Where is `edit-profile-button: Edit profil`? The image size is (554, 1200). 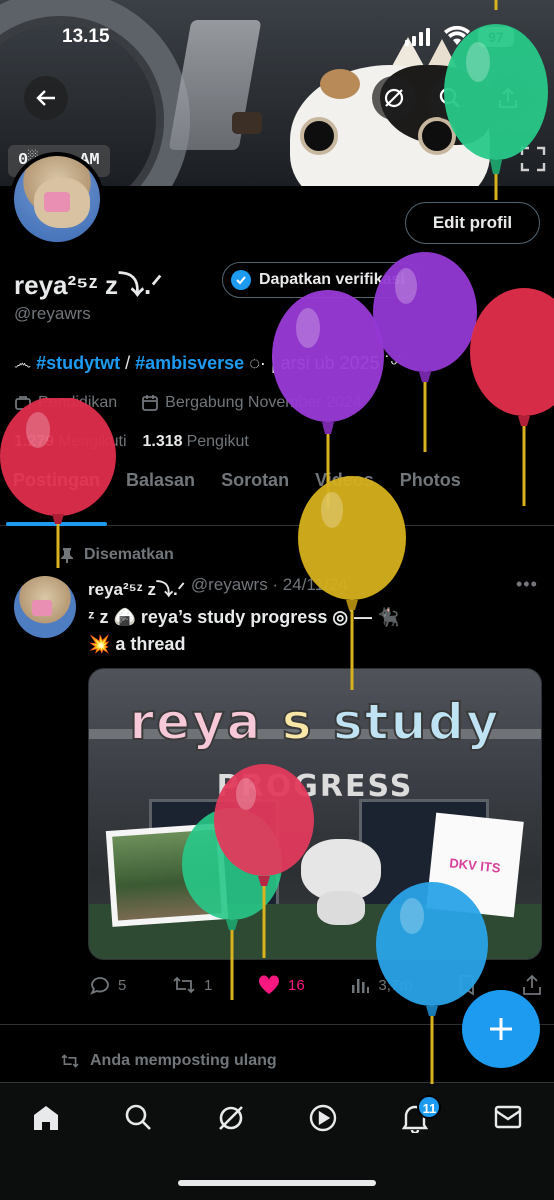 edit-profile-button: Edit profil is located at coordinates (472, 223).